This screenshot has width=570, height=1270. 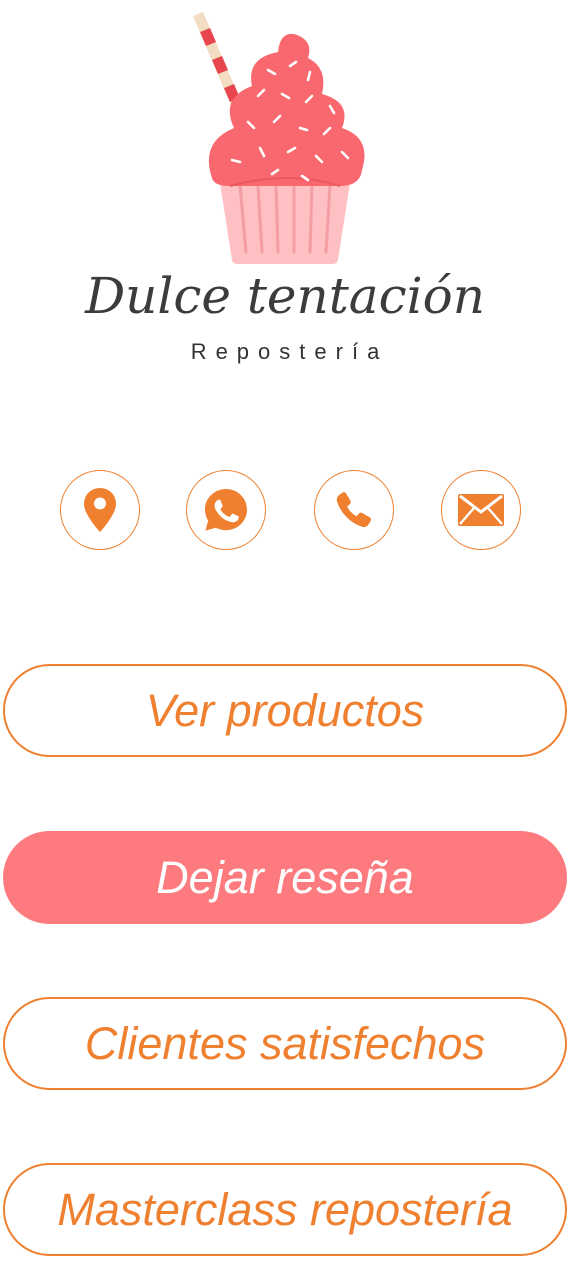 I want to click on phone-icon, so click(x=354, y=510).